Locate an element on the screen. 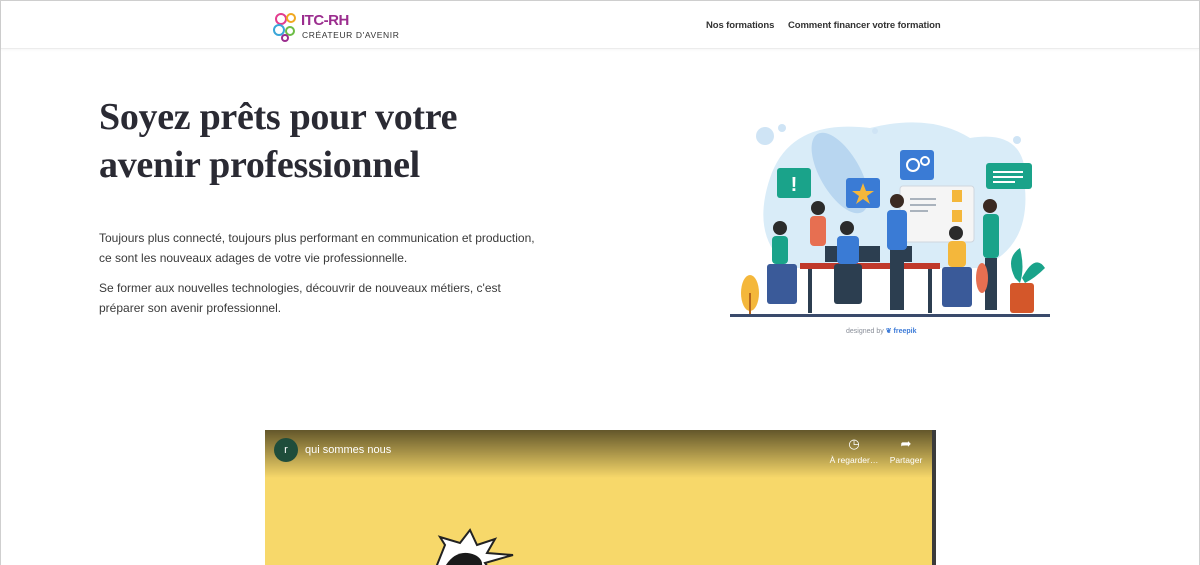 This screenshot has width=1200, height=565. site-logo: ITC-RH CRÉATEUR D'AVENIR is located at coordinates (336, 27).